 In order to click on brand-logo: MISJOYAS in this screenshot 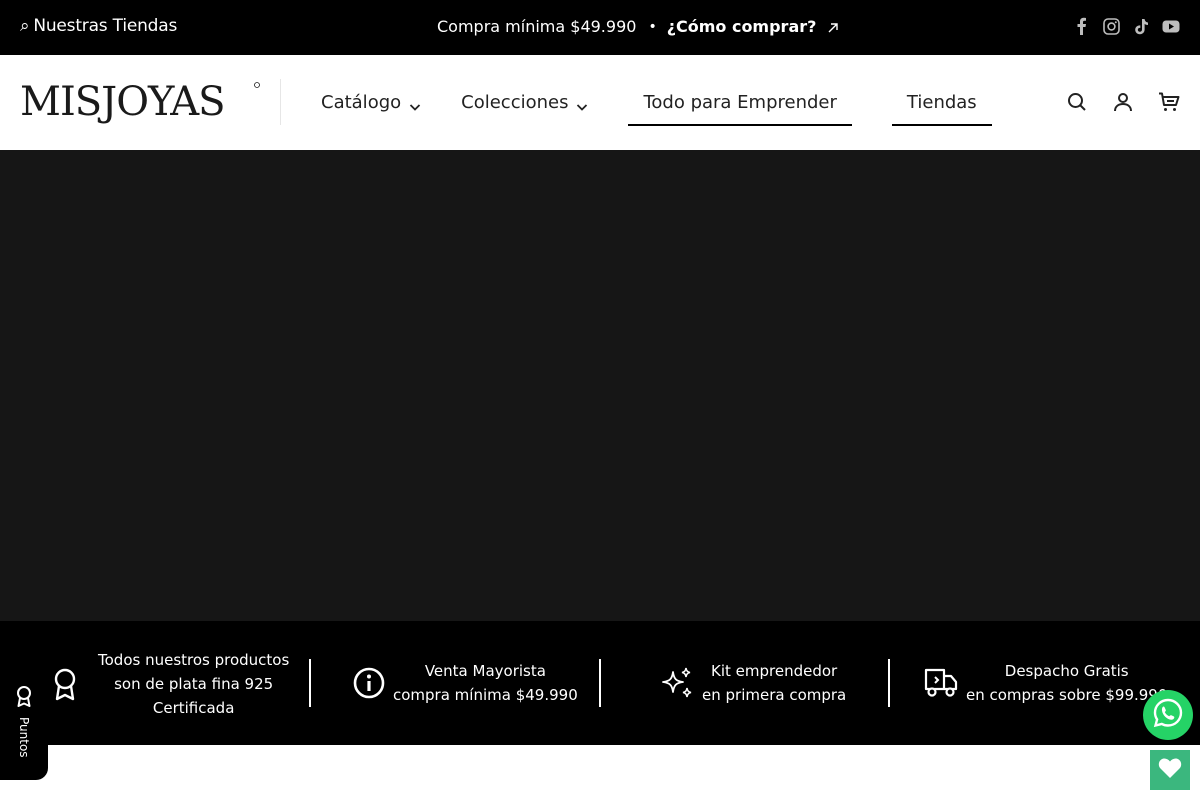, I will do `click(140, 101)`.